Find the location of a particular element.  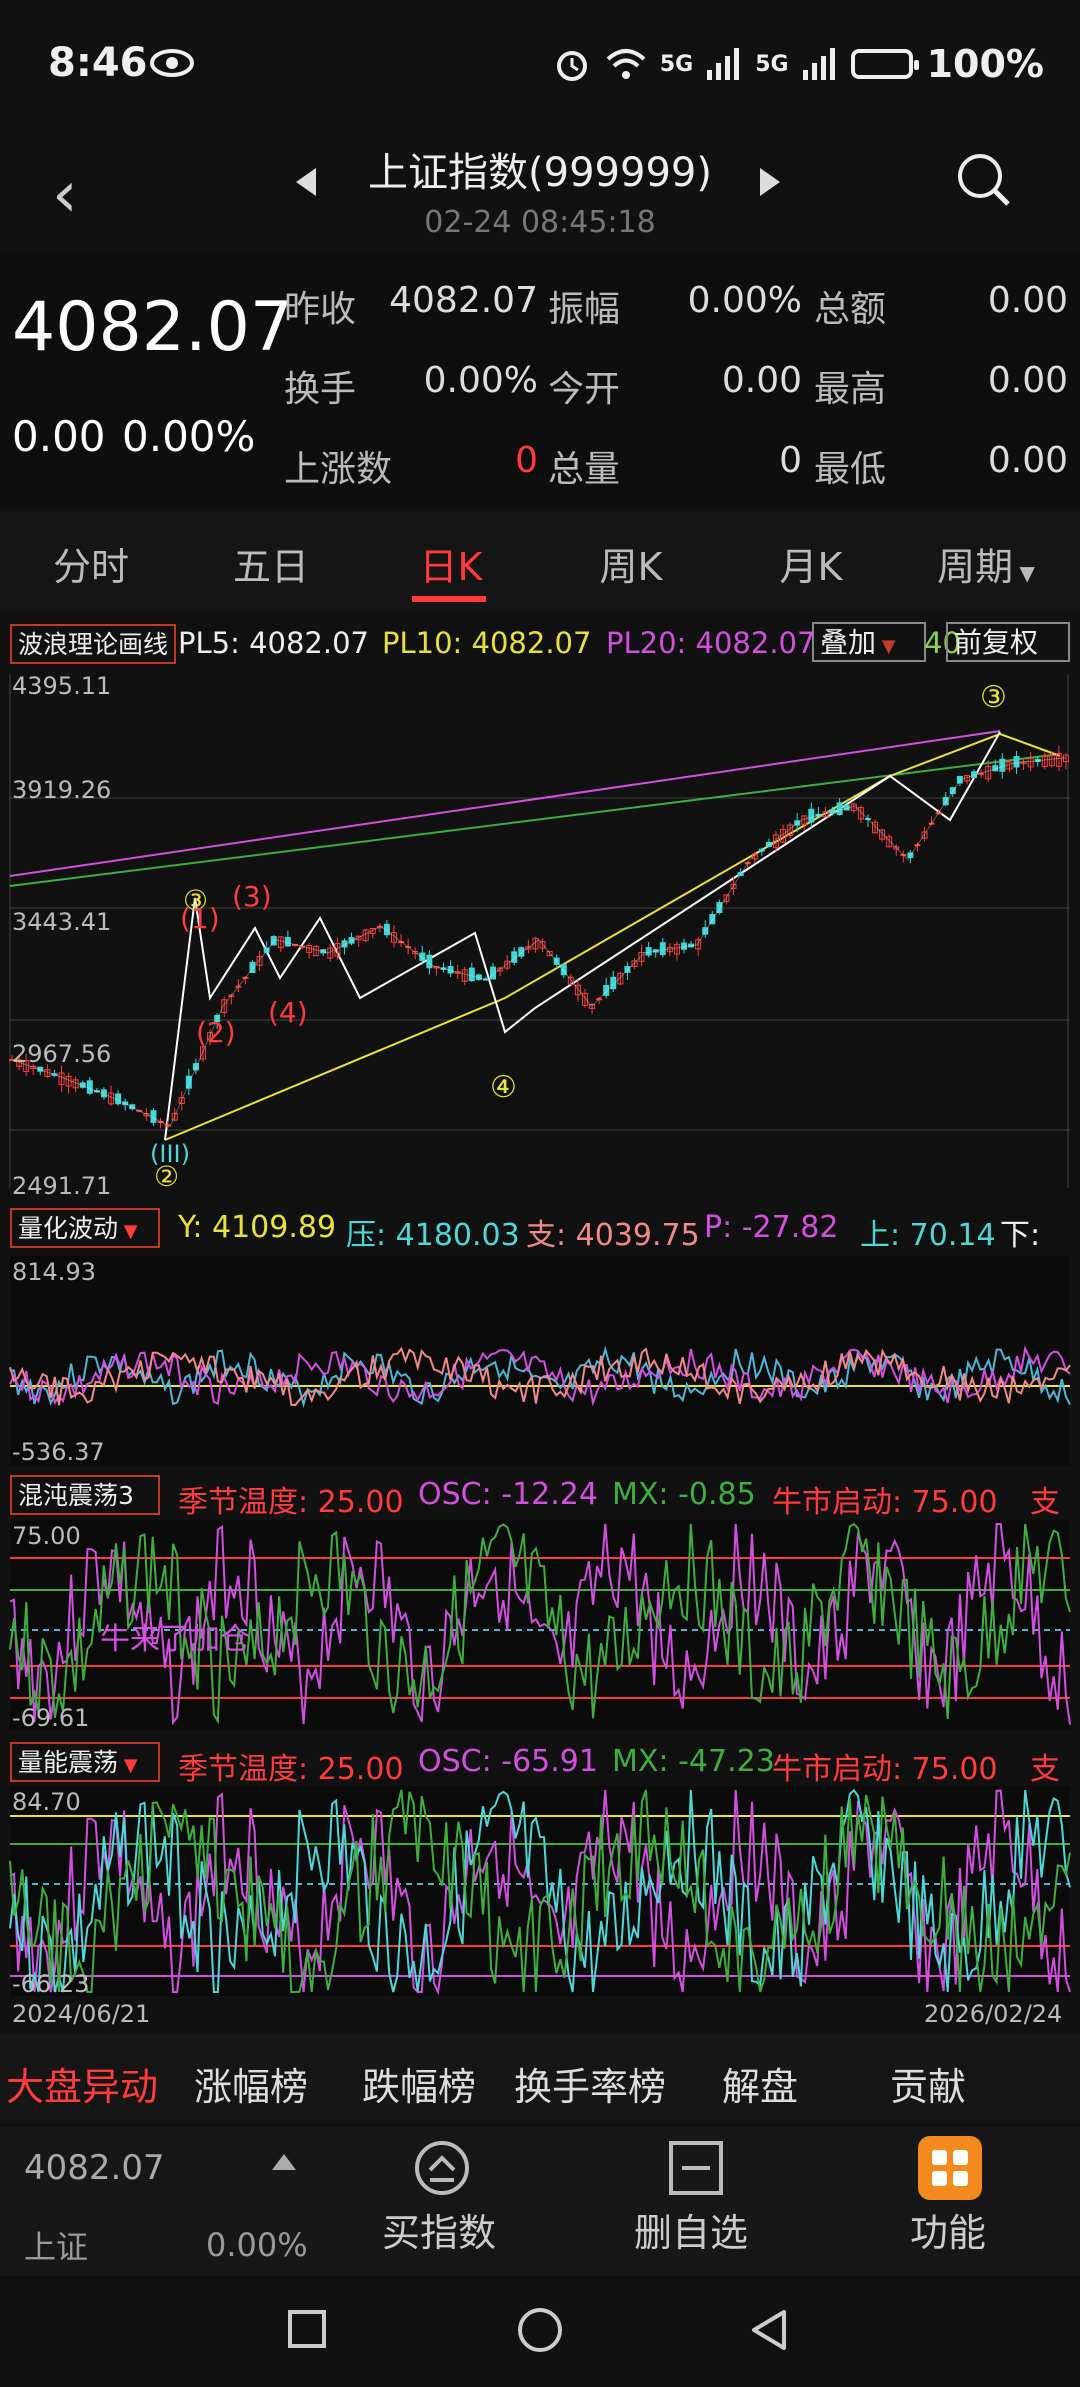

quote-value: 0 is located at coordinates (790, 460).